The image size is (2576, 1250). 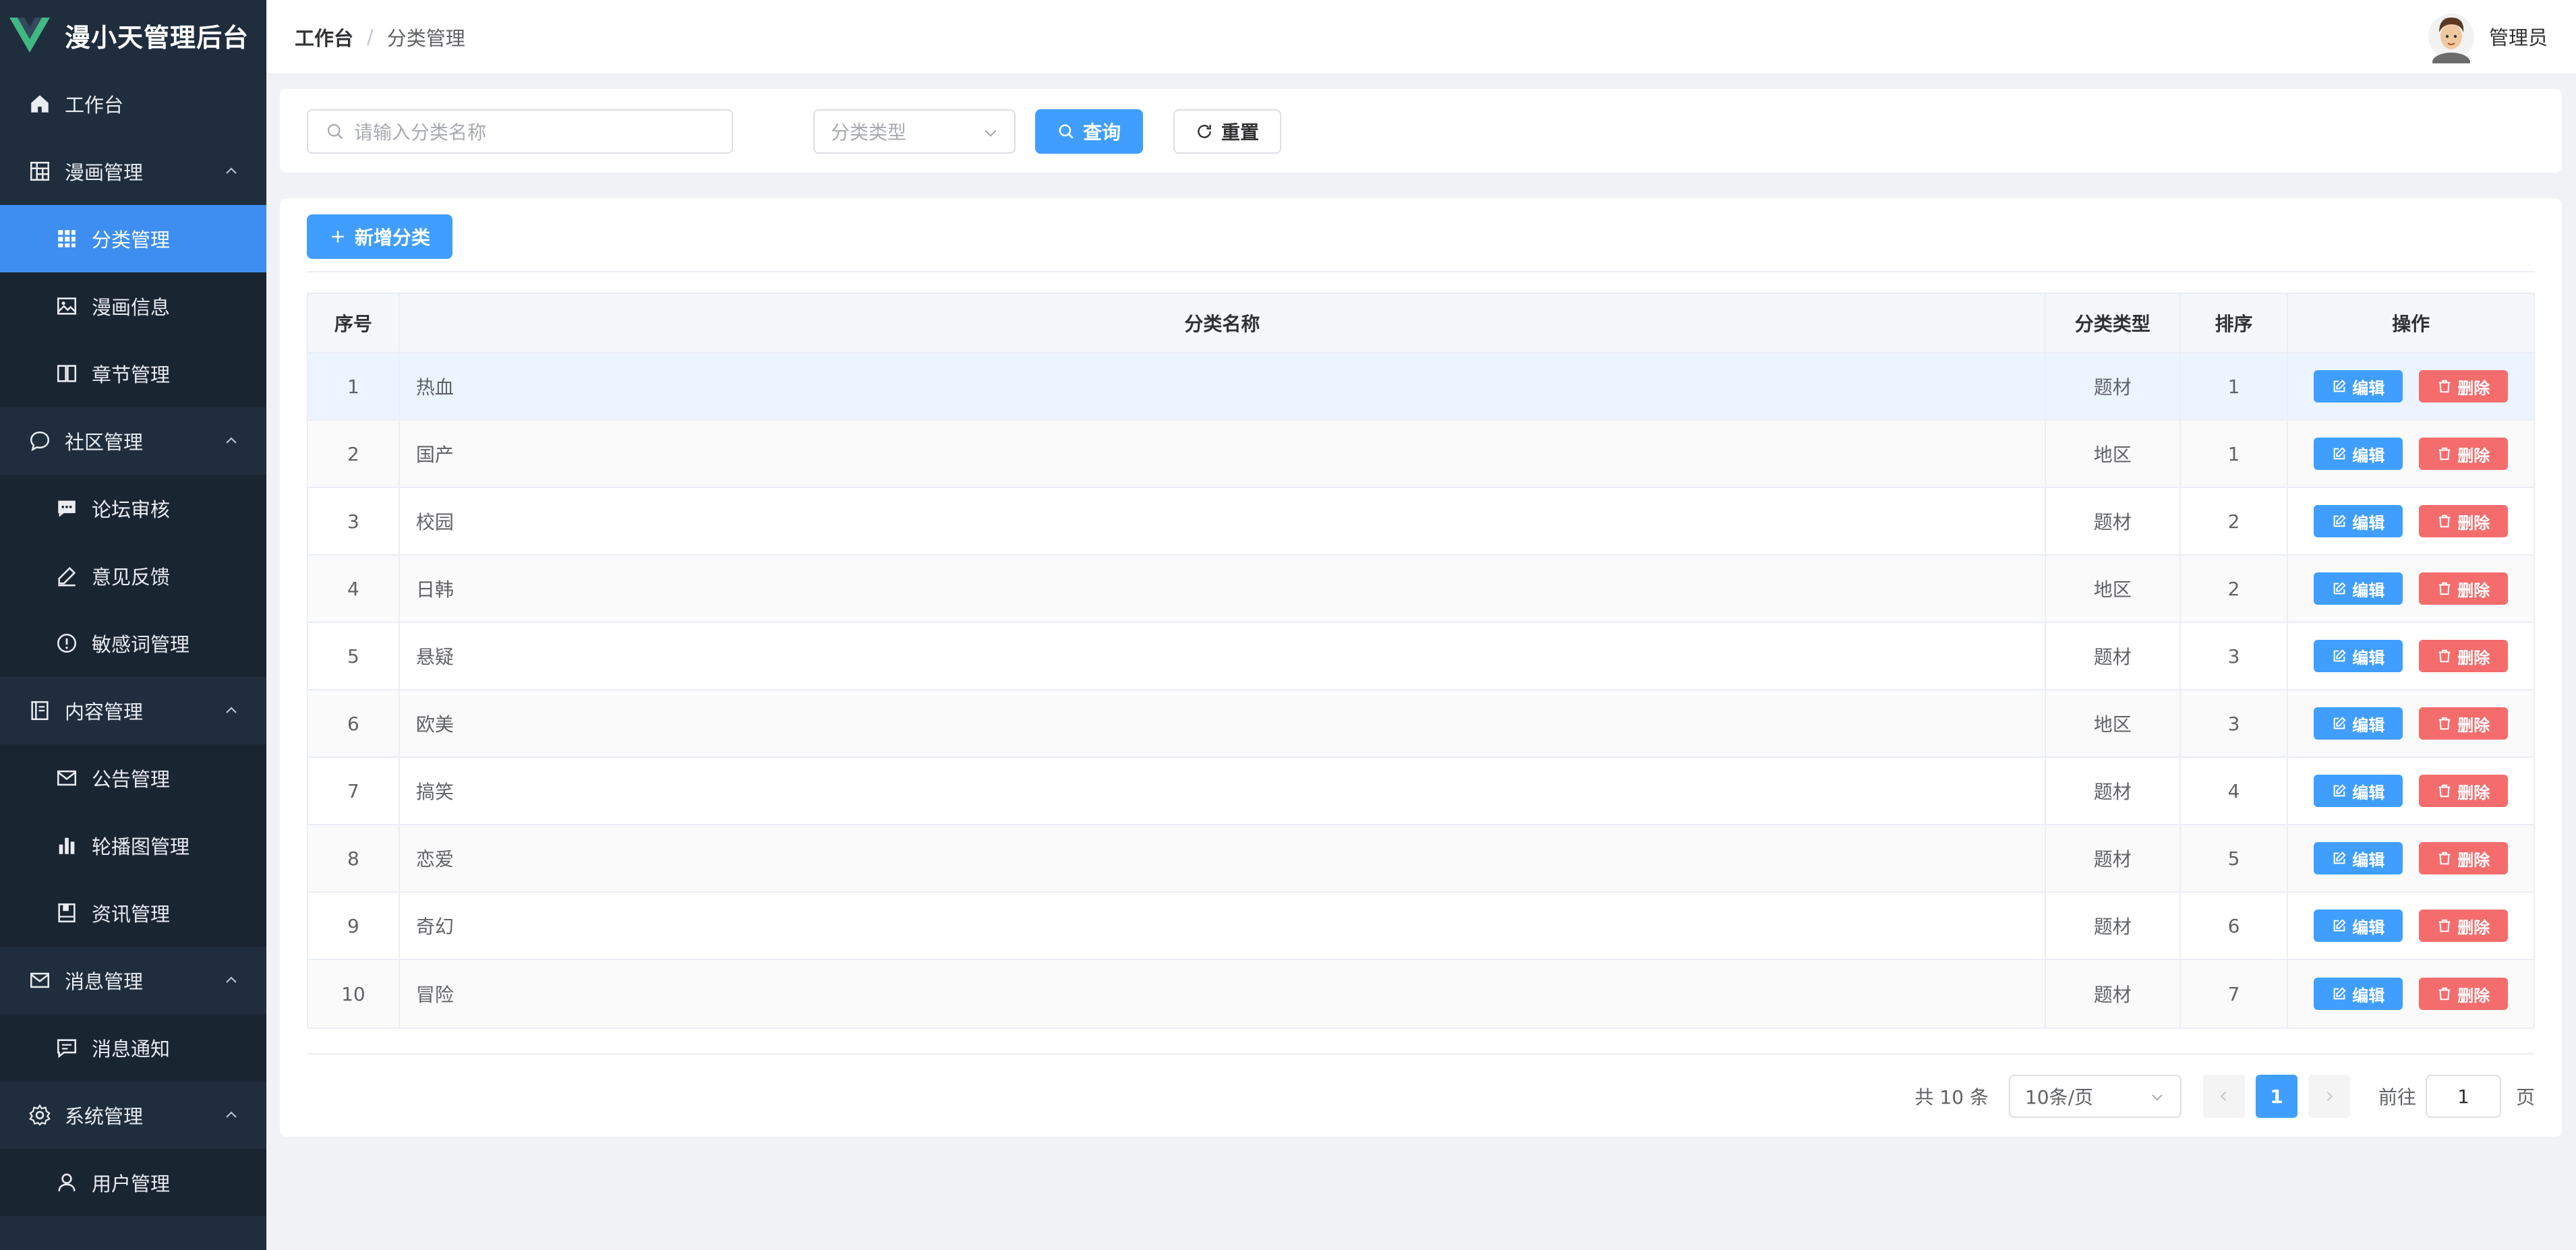 What do you see at coordinates (2157, 1098) in the screenshot?
I see `chevron-down-icon` at bounding box center [2157, 1098].